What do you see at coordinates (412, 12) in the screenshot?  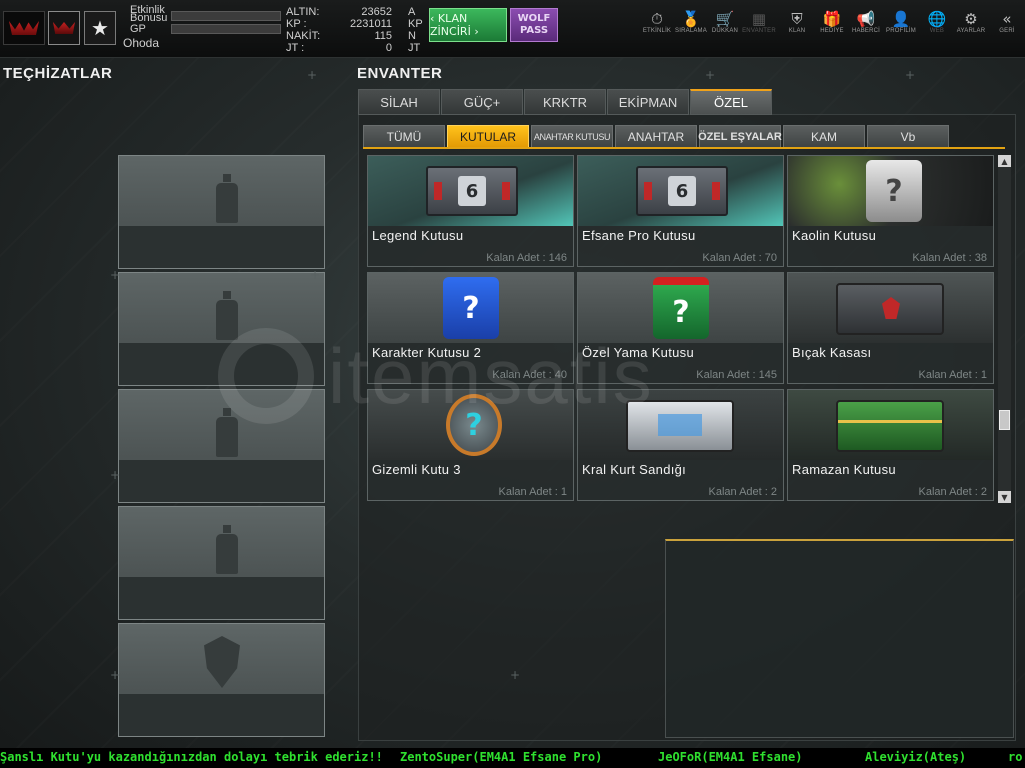 I see `stat-unit: A` at bounding box center [412, 12].